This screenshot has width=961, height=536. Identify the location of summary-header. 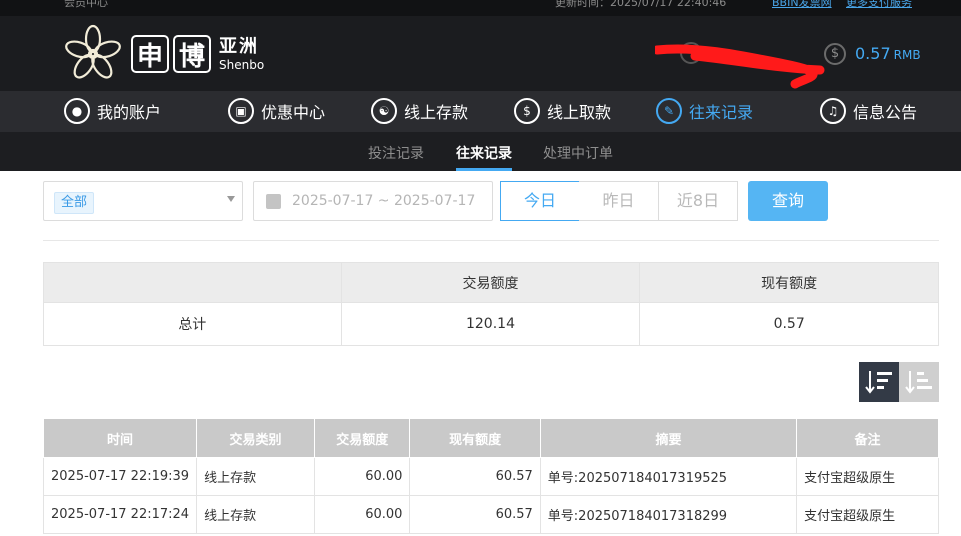
(192, 282).